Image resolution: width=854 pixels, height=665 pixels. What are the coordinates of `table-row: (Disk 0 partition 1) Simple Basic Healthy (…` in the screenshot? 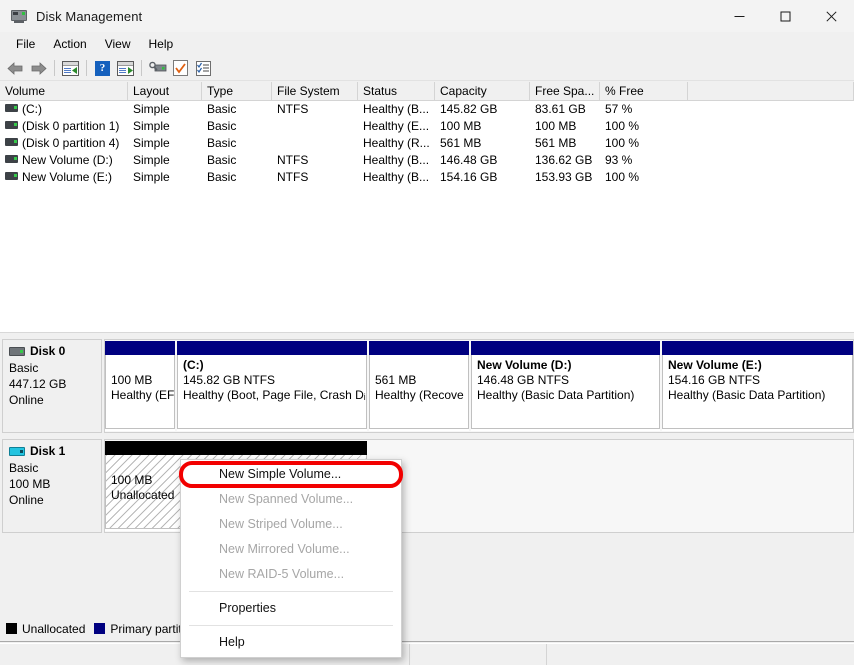 It's located at (427, 126).